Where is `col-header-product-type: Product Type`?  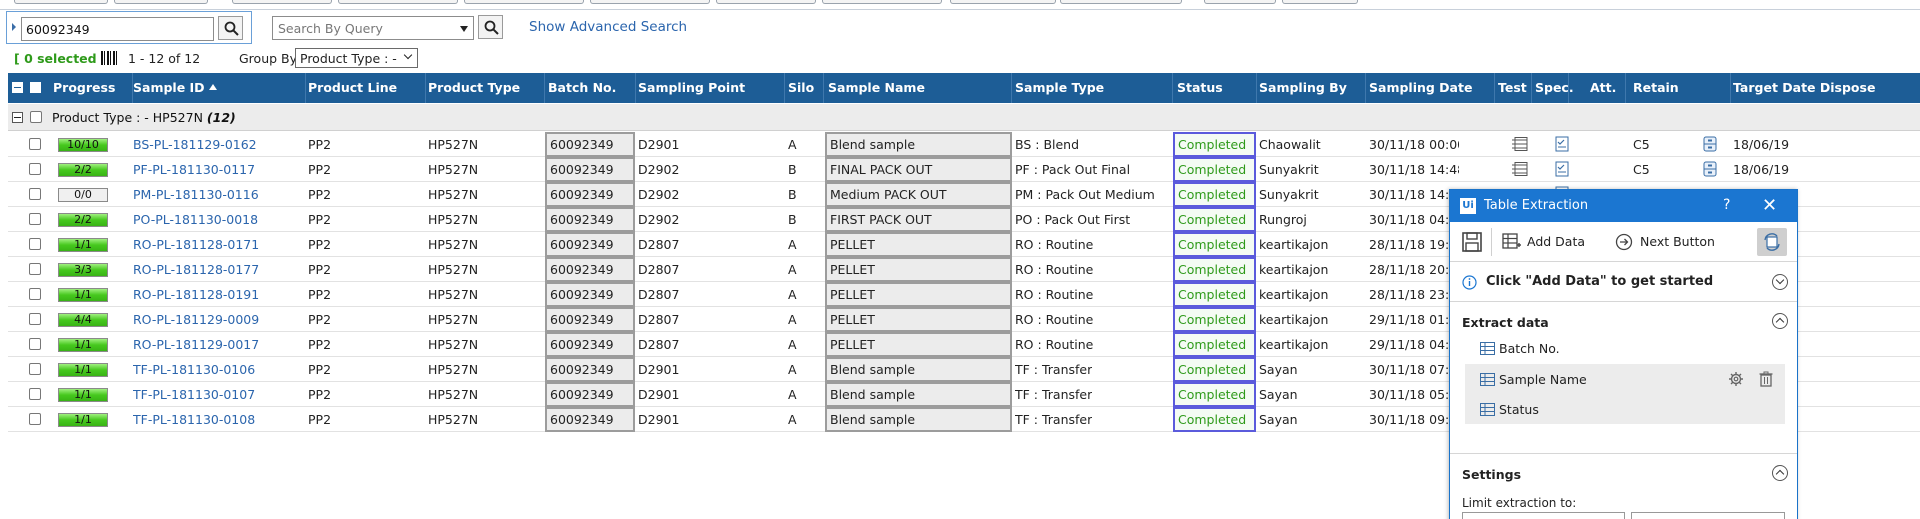
col-header-product-type: Product Type is located at coordinates (474, 88).